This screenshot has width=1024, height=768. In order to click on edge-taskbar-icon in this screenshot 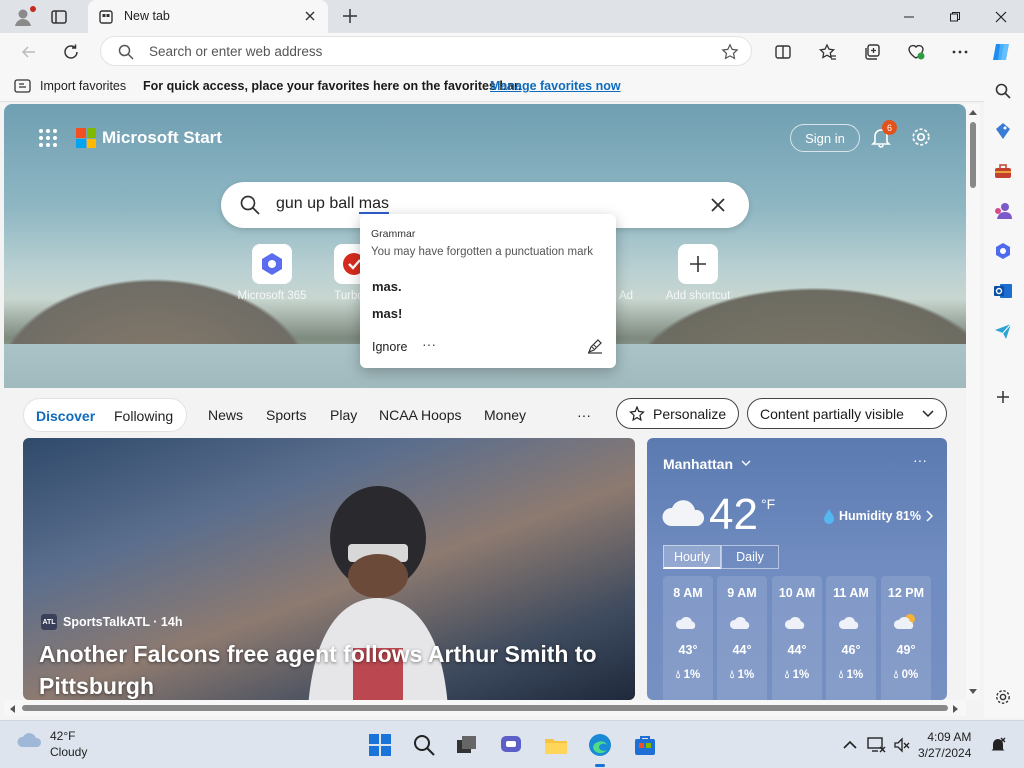, I will do `click(600, 749)`.